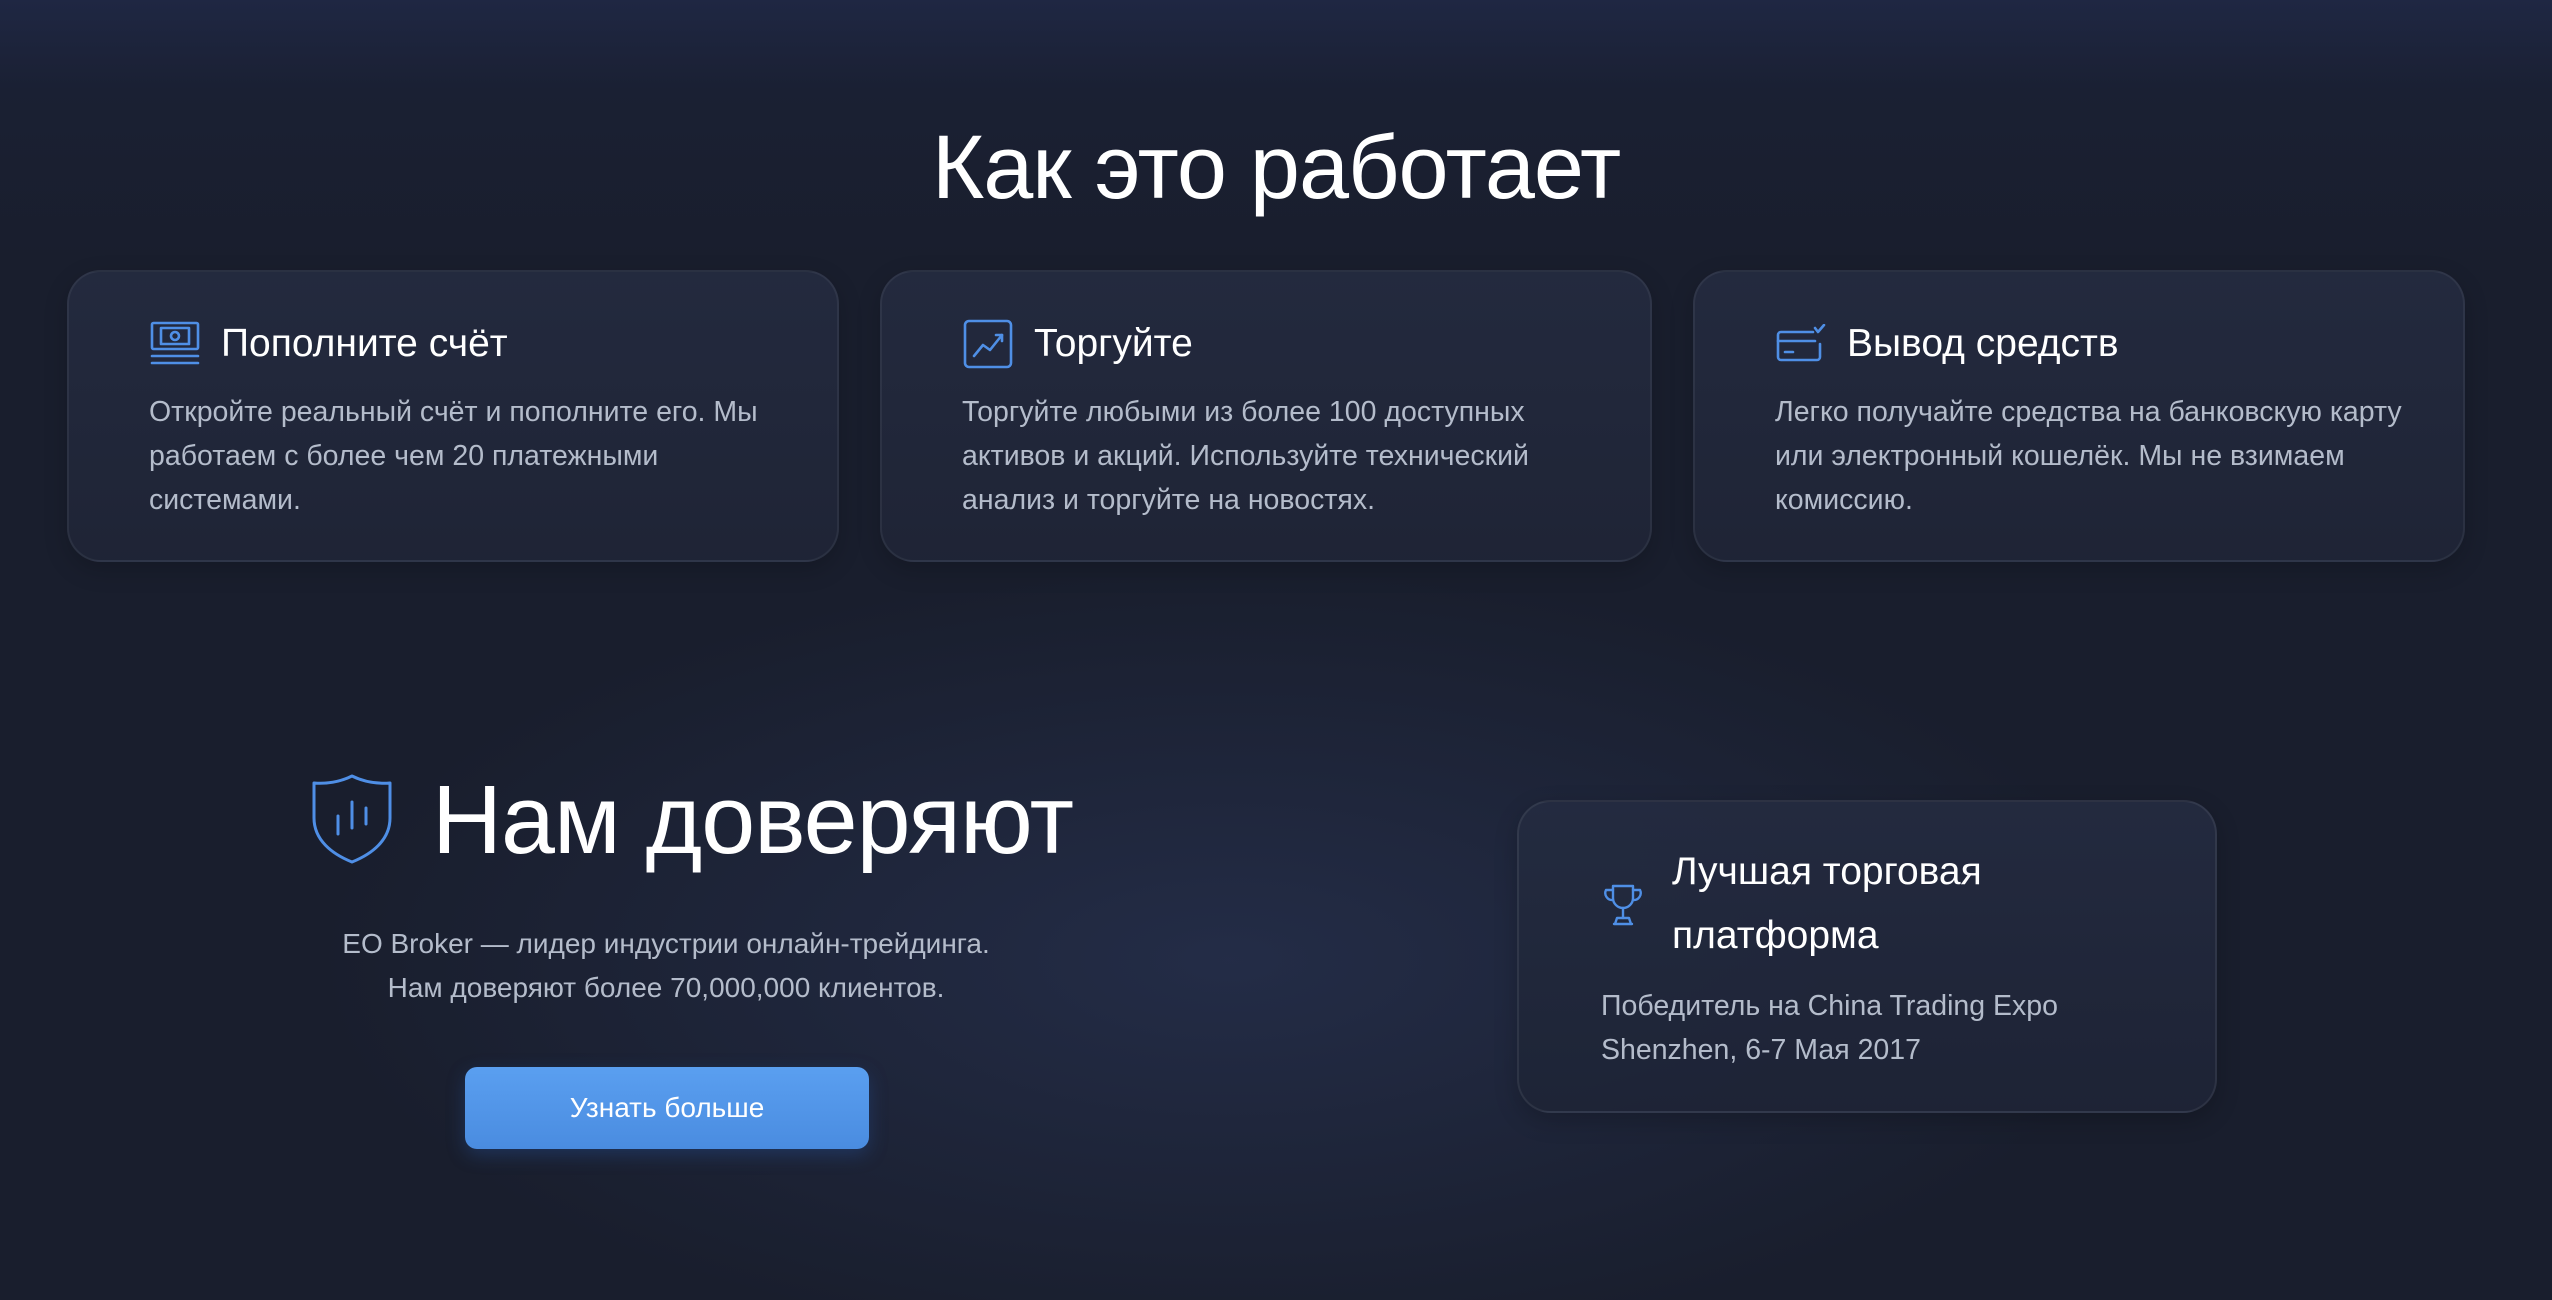 Image resolution: width=2552 pixels, height=1300 pixels. What do you see at coordinates (988, 344) in the screenshot?
I see `trend-chart-icon` at bounding box center [988, 344].